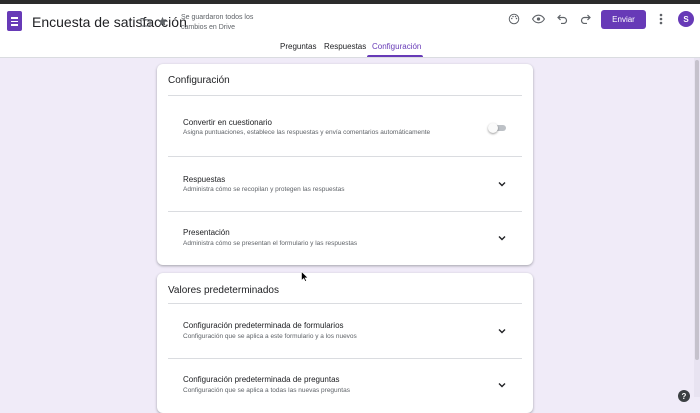 This screenshot has width=700, height=413. I want to click on help-button: ?, so click(684, 396).